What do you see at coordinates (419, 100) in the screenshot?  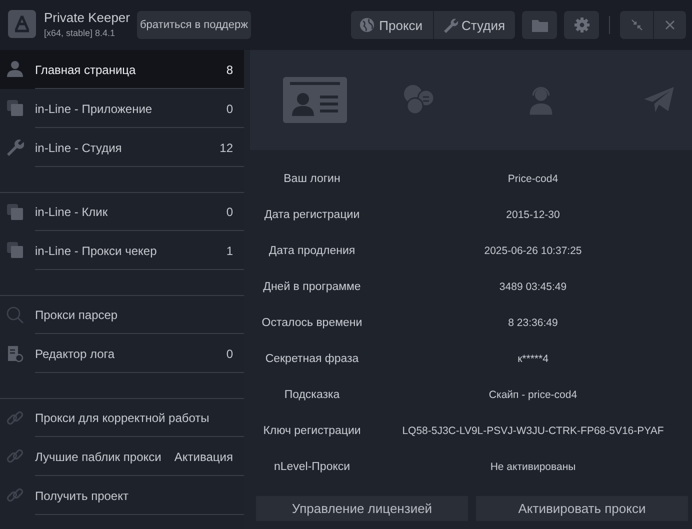 I see `chat-bubbles-icon` at bounding box center [419, 100].